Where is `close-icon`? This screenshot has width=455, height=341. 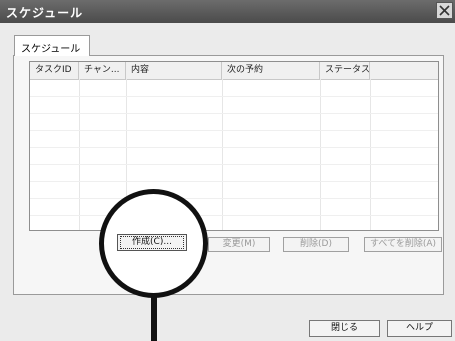 close-icon is located at coordinates (444, 10).